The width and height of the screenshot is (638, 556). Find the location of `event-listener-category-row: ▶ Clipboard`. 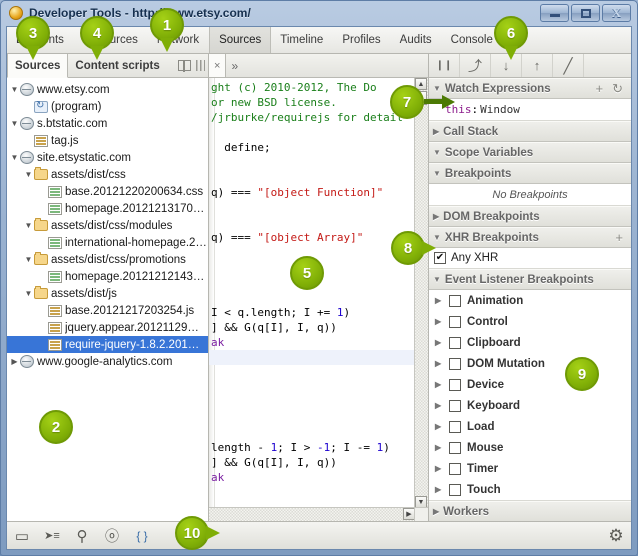

event-listener-category-row: ▶ Clipboard is located at coordinates (530, 342).